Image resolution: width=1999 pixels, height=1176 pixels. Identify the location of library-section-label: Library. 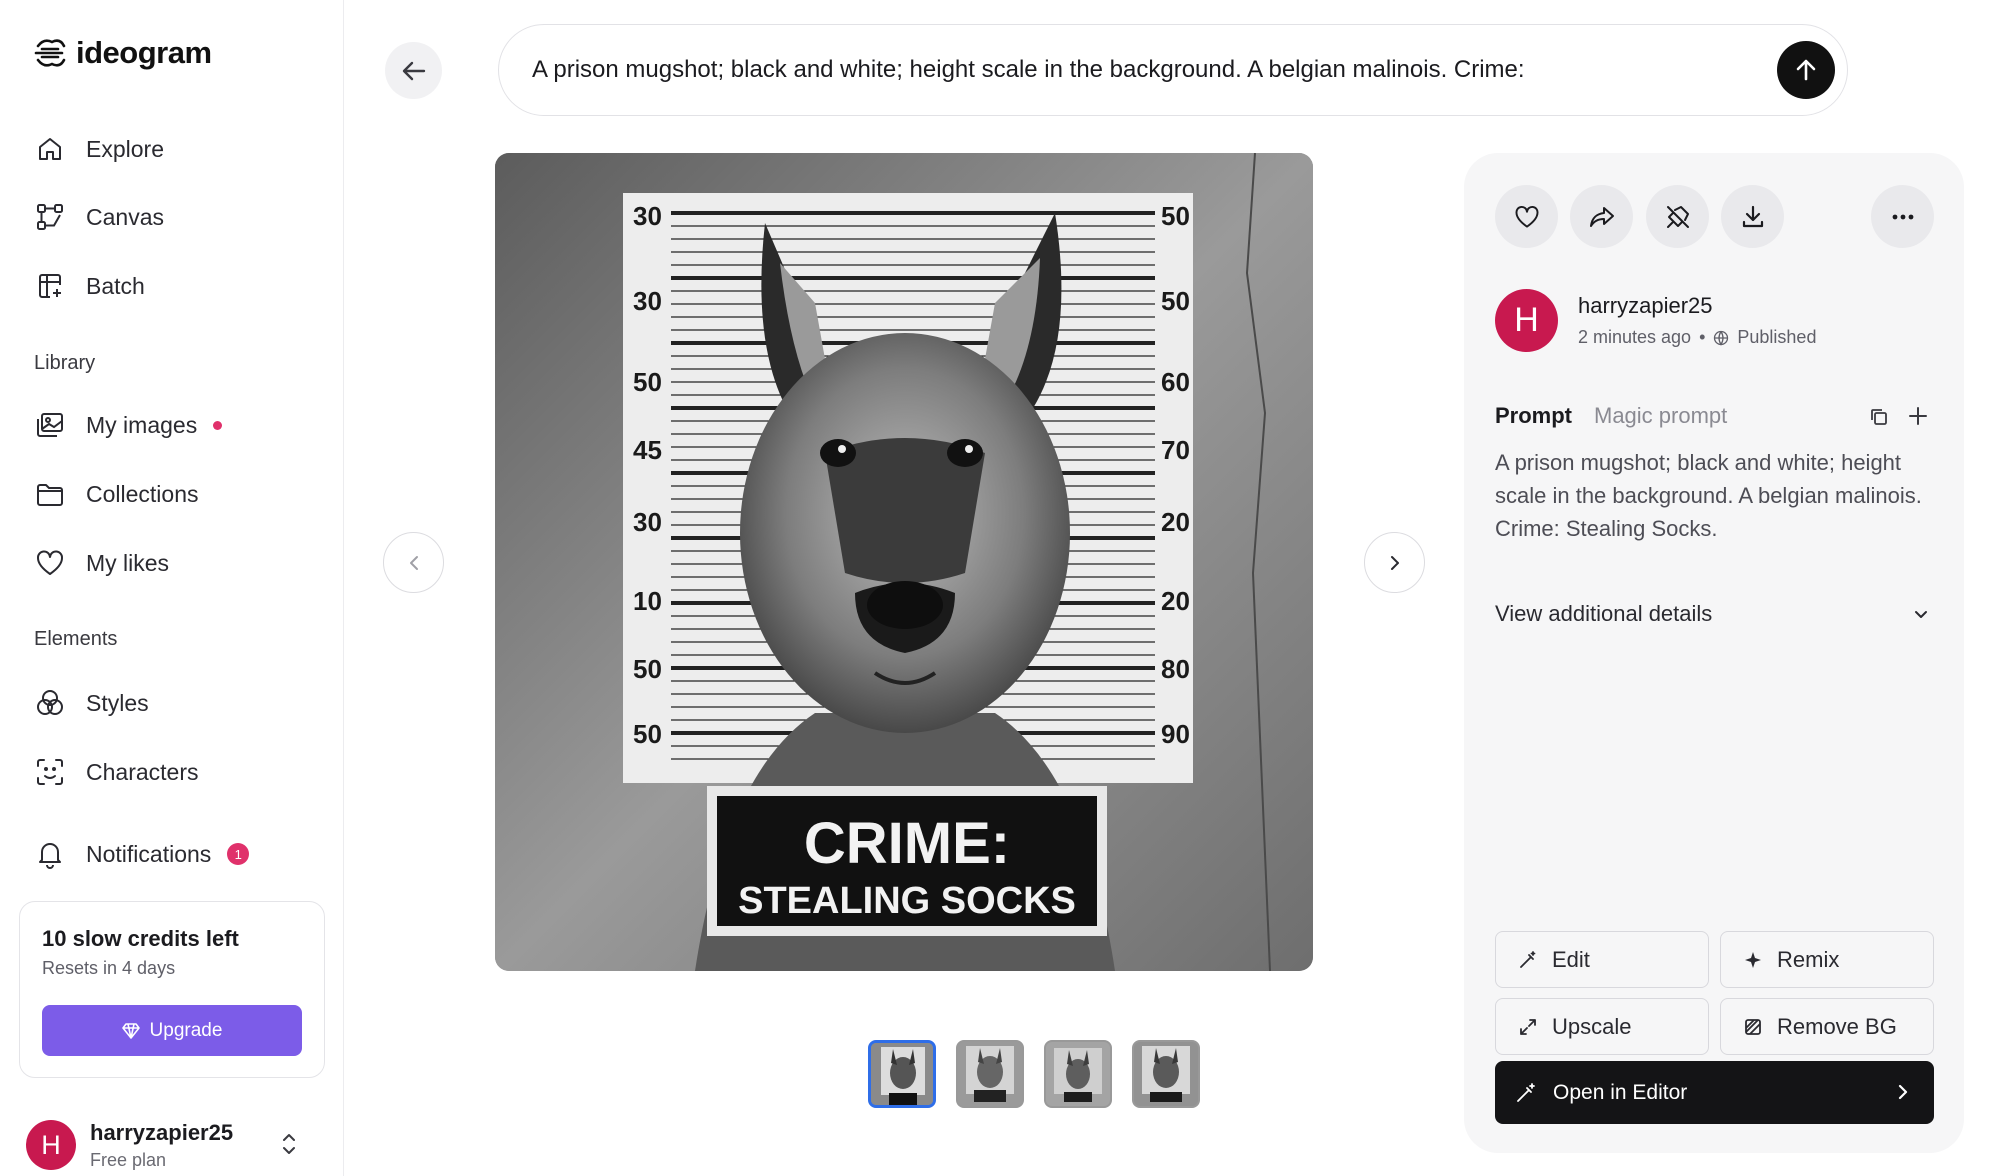
(65, 363).